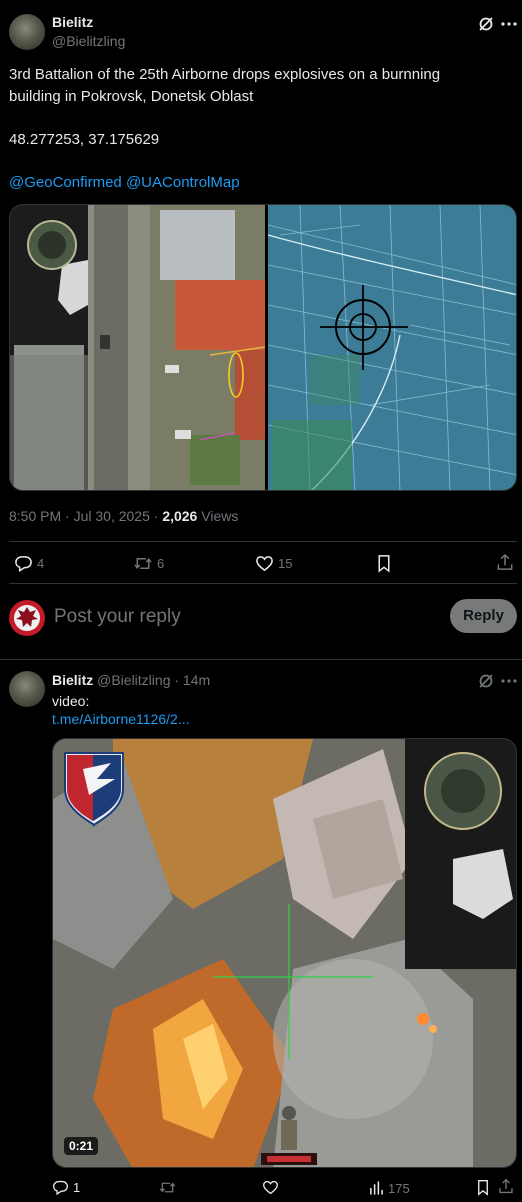 This screenshot has width=522, height=1202. What do you see at coordinates (486, 681) in the screenshot?
I see `reply-grok-icon` at bounding box center [486, 681].